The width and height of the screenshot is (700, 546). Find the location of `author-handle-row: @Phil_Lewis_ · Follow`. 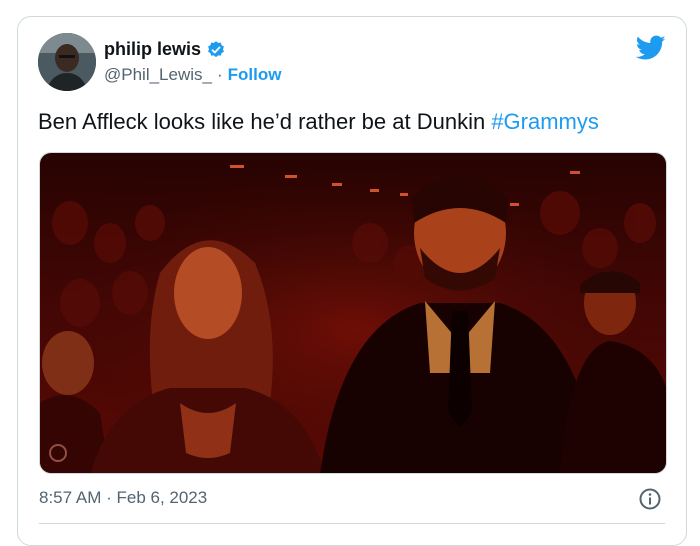

author-handle-row: @Phil_Lewis_ · Follow is located at coordinates (192, 75).